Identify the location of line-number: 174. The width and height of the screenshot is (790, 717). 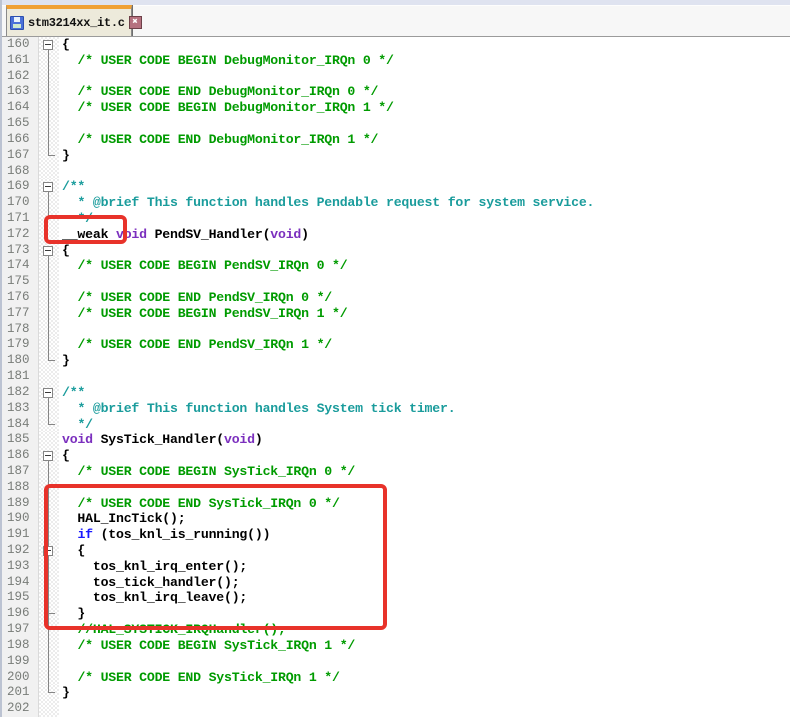
(20, 266).